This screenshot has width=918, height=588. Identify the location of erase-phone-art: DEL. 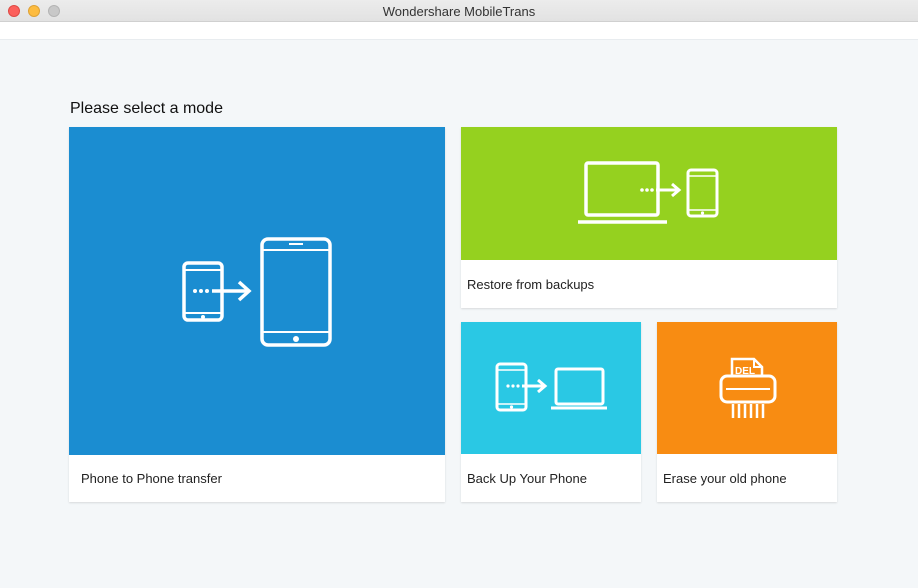
(747, 388).